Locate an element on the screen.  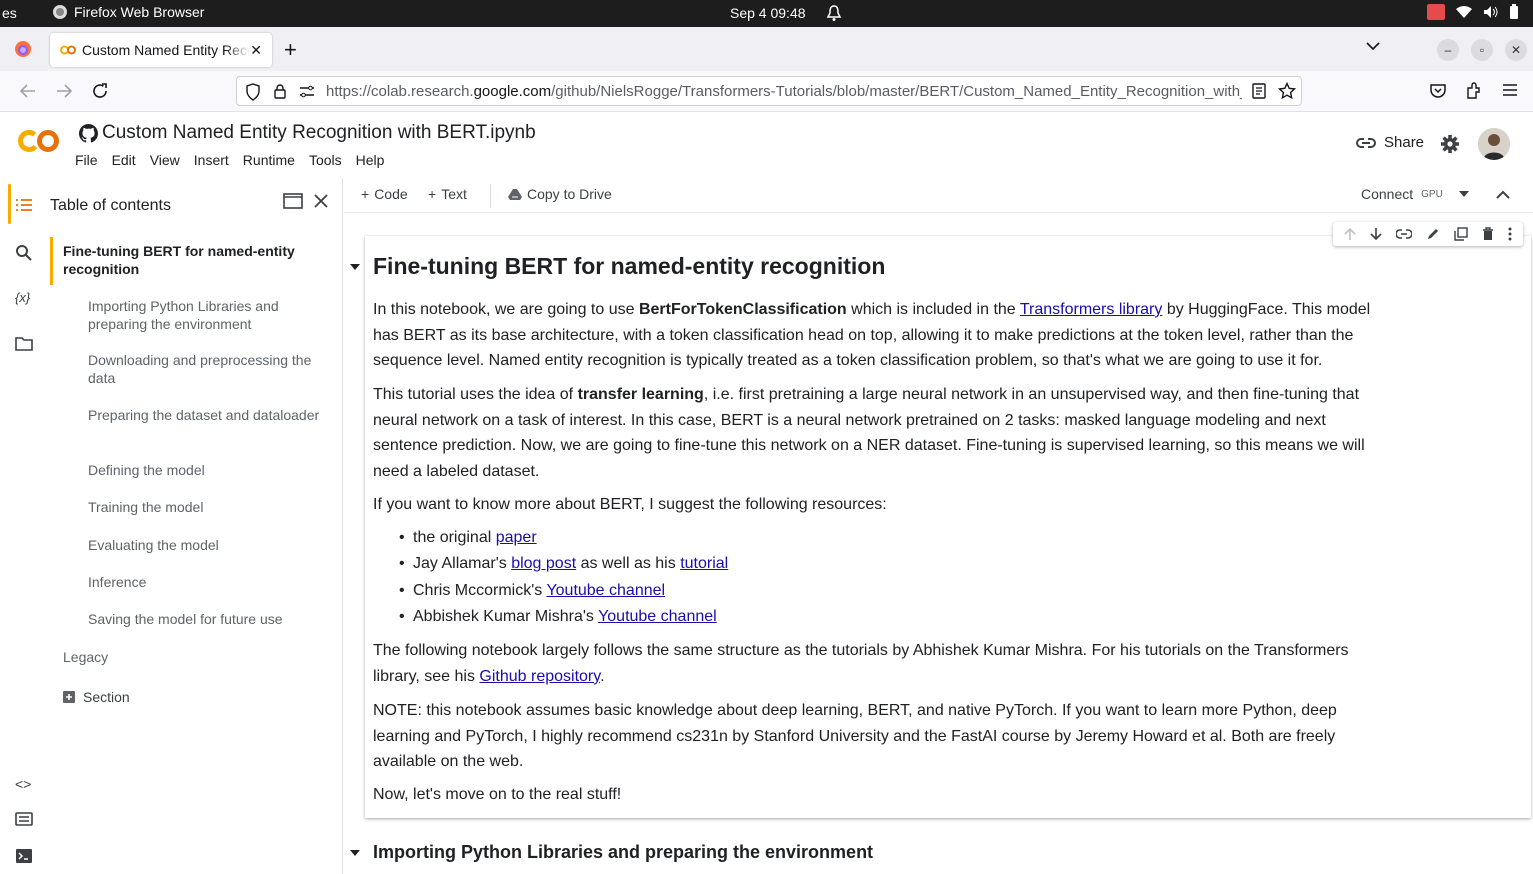
new-tab-button: + is located at coordinates (290, 50).